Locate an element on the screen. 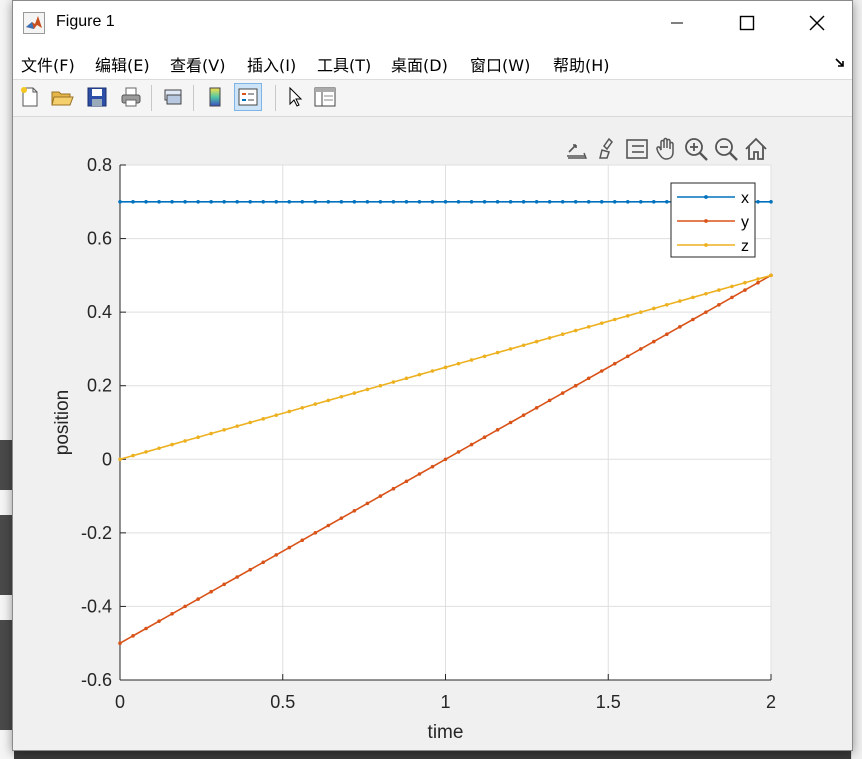 This screenshot has height=759, width=862. menu-tools: 工具(T) is located at coordinates (344, 64).